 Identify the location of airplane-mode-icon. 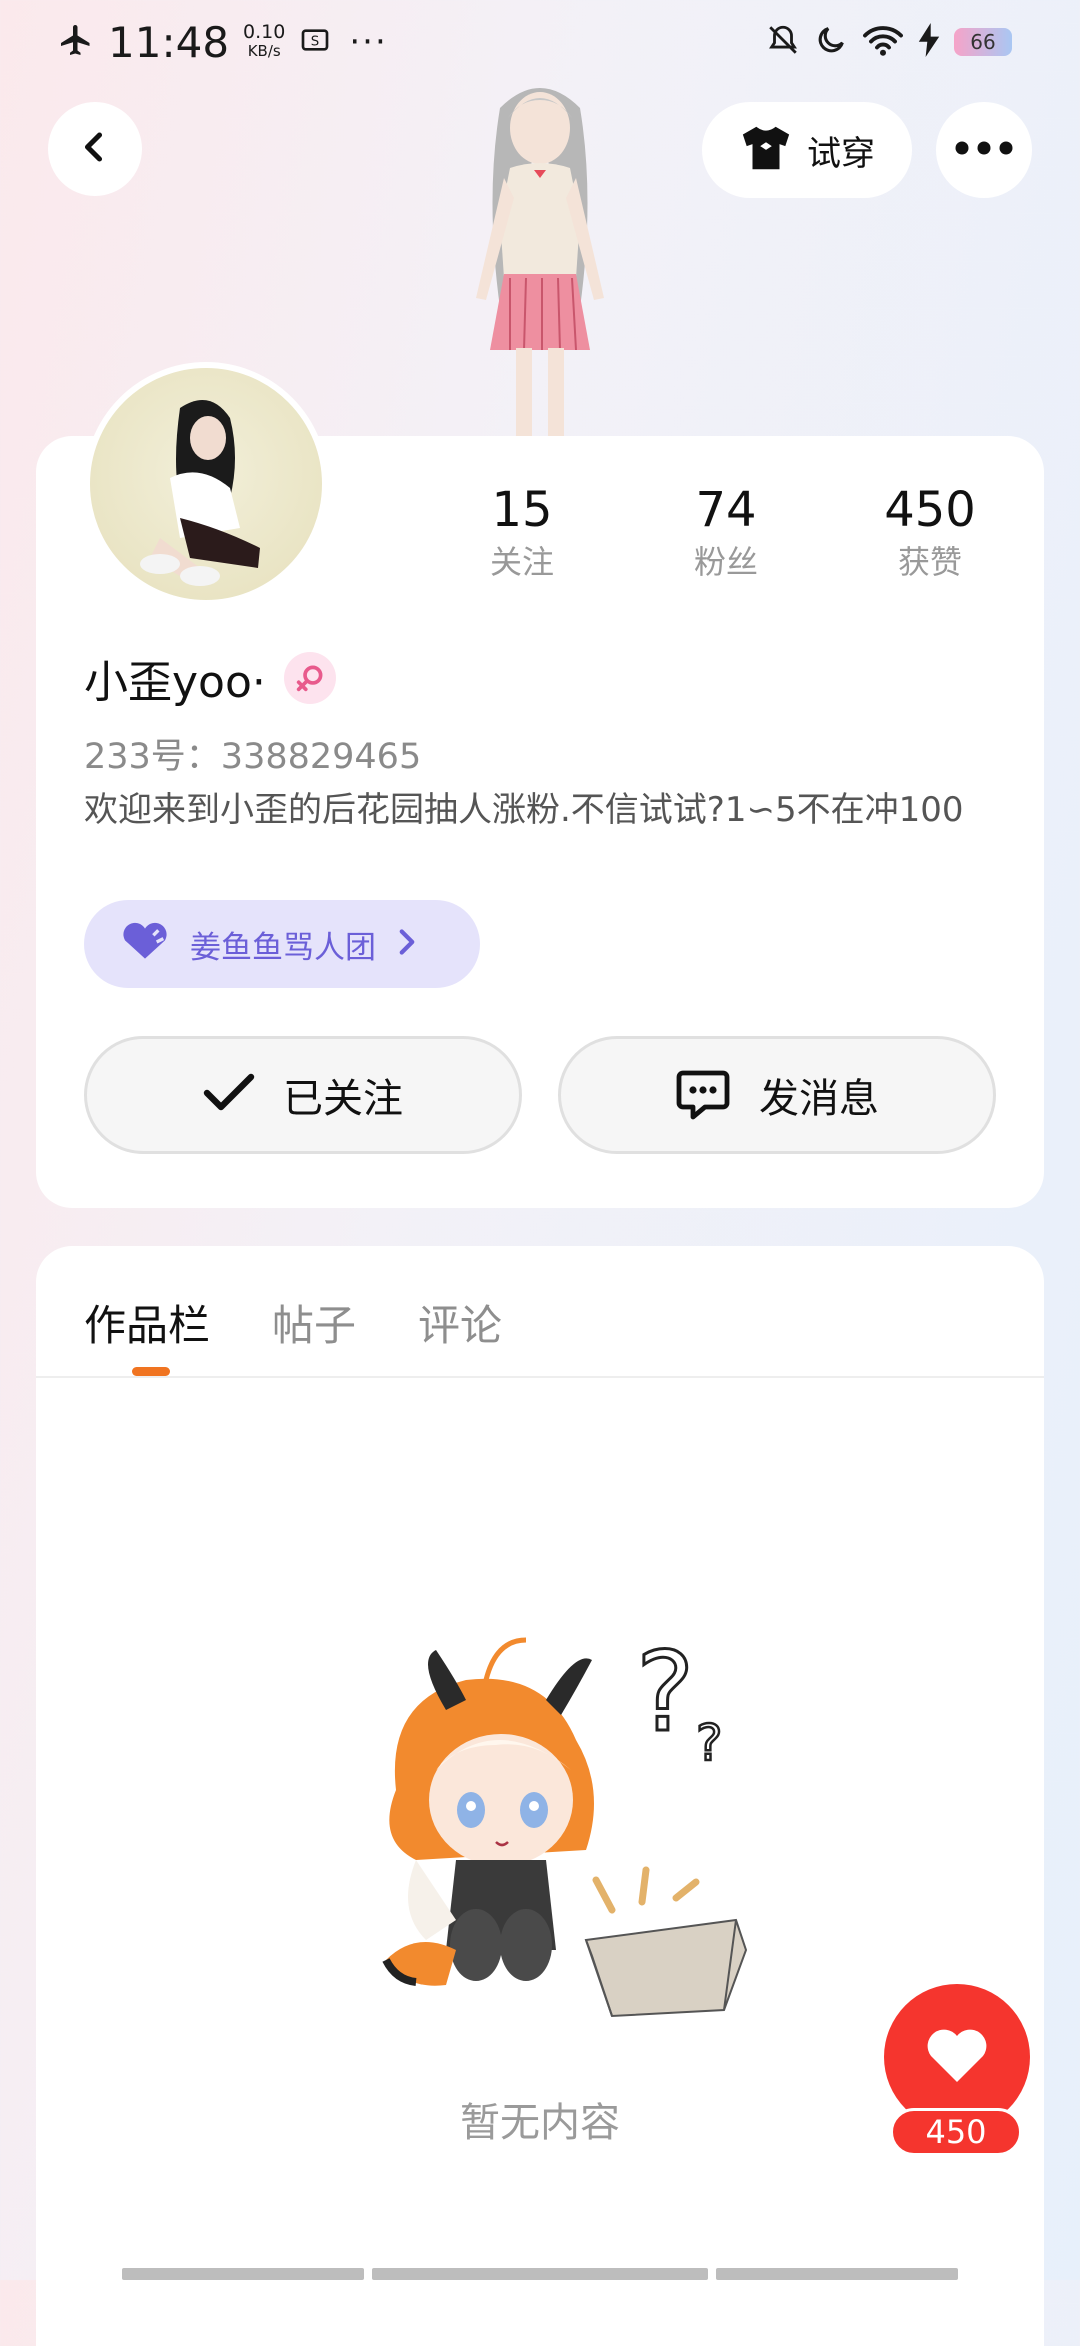
(76, 42).